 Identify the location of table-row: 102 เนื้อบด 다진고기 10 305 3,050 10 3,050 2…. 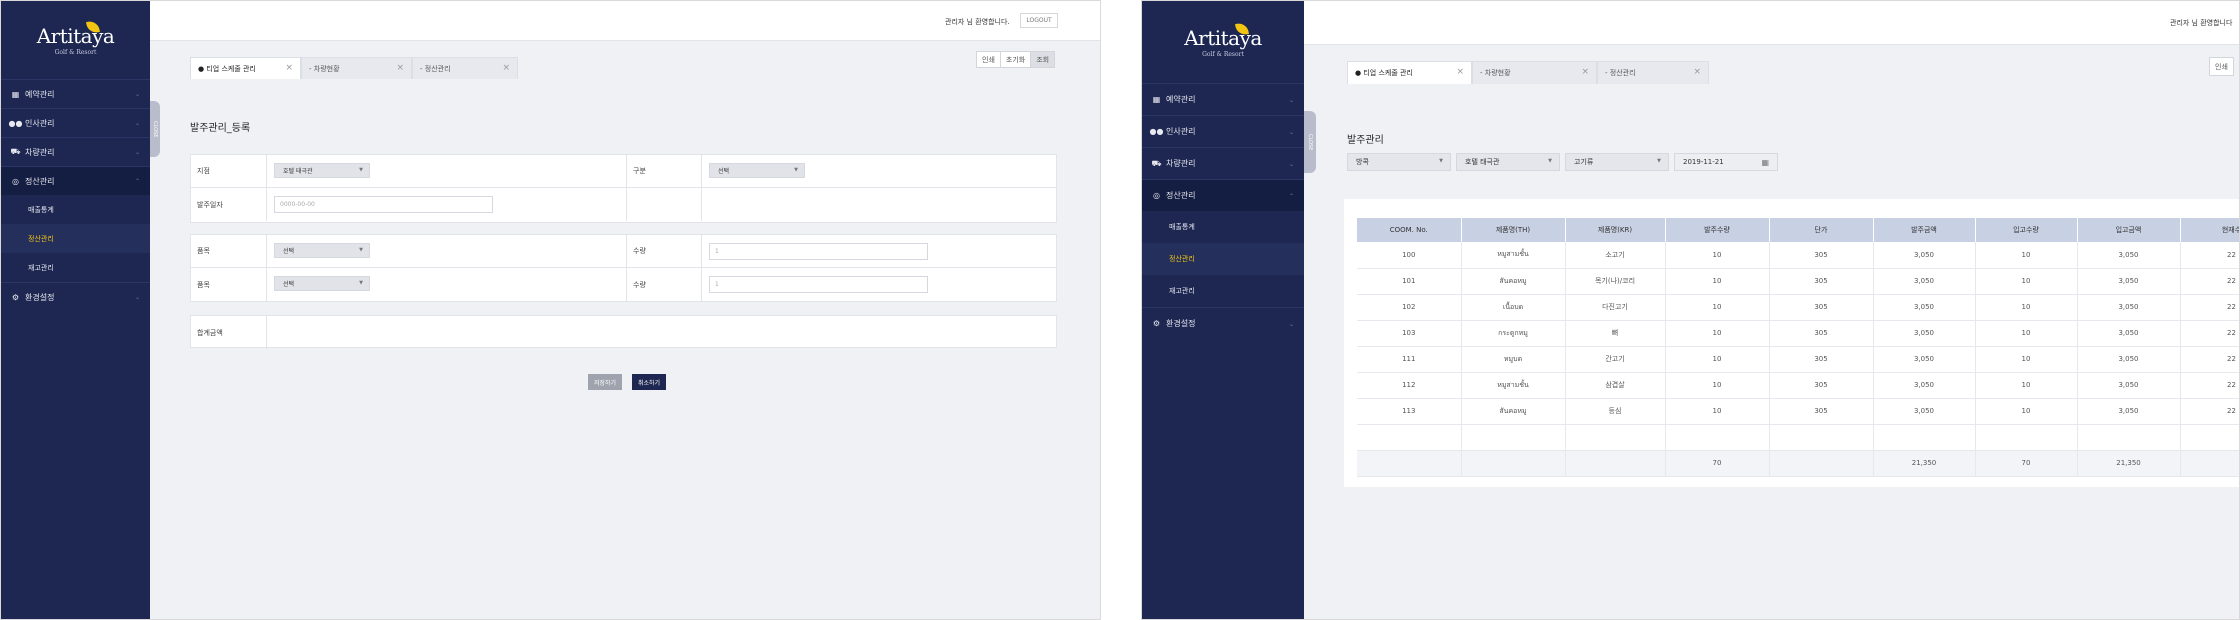
(1798, 307).